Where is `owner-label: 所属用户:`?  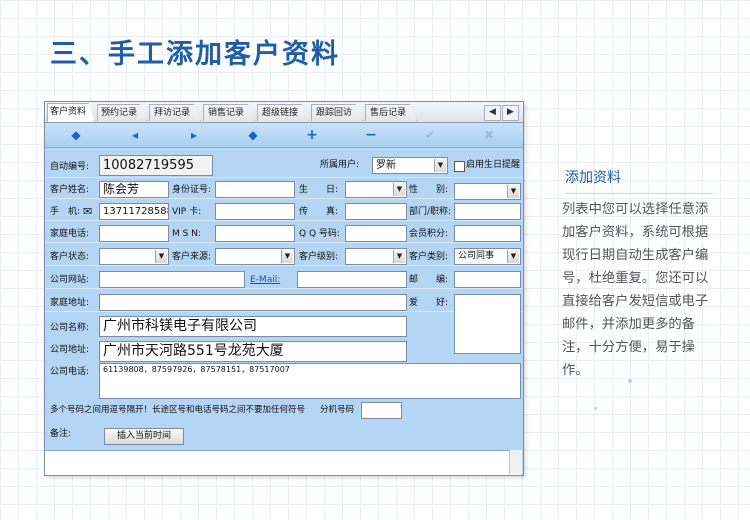 owner-label: 所属用户: is located at coordinates (340, 165).